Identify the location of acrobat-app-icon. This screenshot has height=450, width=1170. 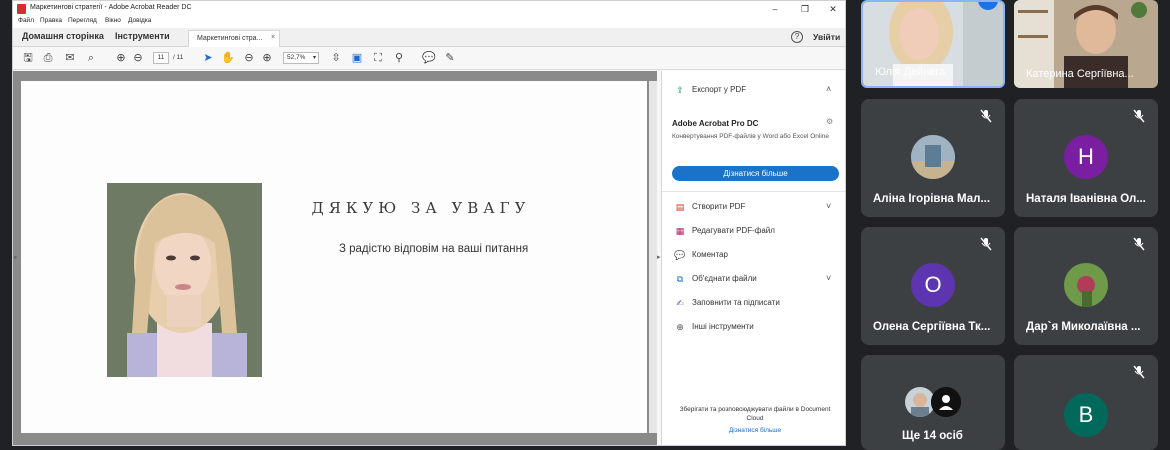
(21, 9).